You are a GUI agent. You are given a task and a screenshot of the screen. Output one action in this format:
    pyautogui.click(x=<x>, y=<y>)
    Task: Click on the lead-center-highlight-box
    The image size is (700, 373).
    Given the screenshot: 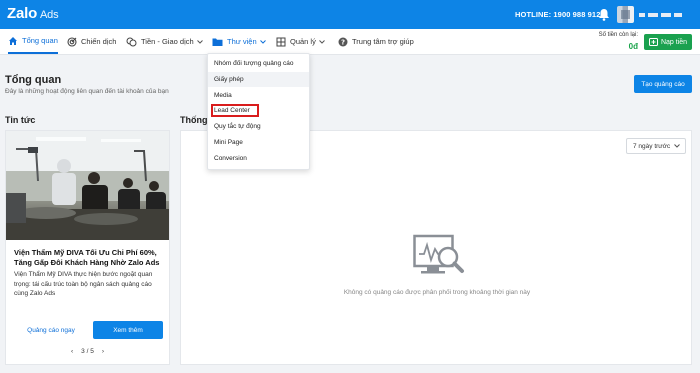 What is the action you would take?
    pyautogui.click(x=235, y=110)
    